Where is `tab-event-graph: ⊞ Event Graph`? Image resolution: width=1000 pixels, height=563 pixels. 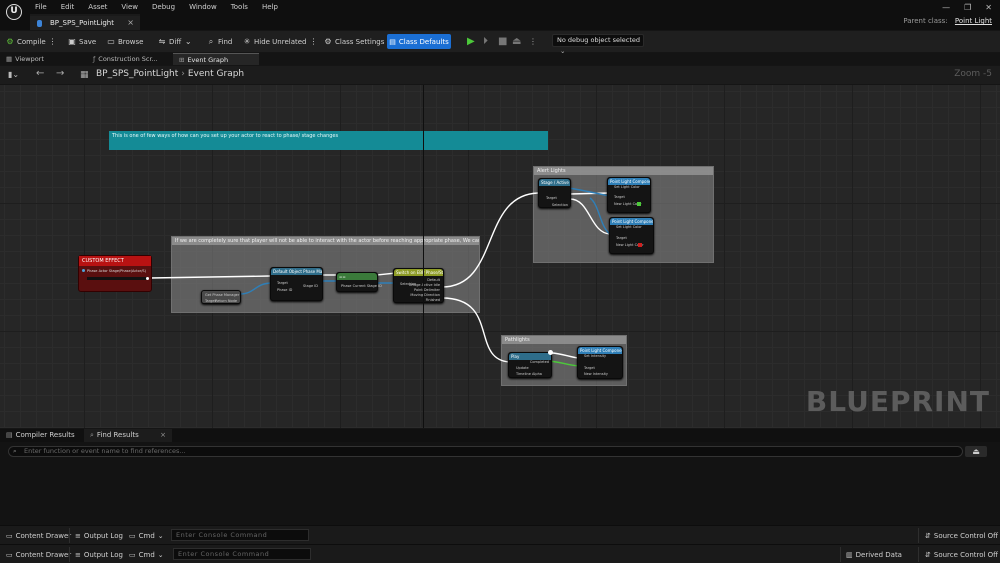
tab-event-graph: ⊞ Event Graph is located at coordinates (216, 59).